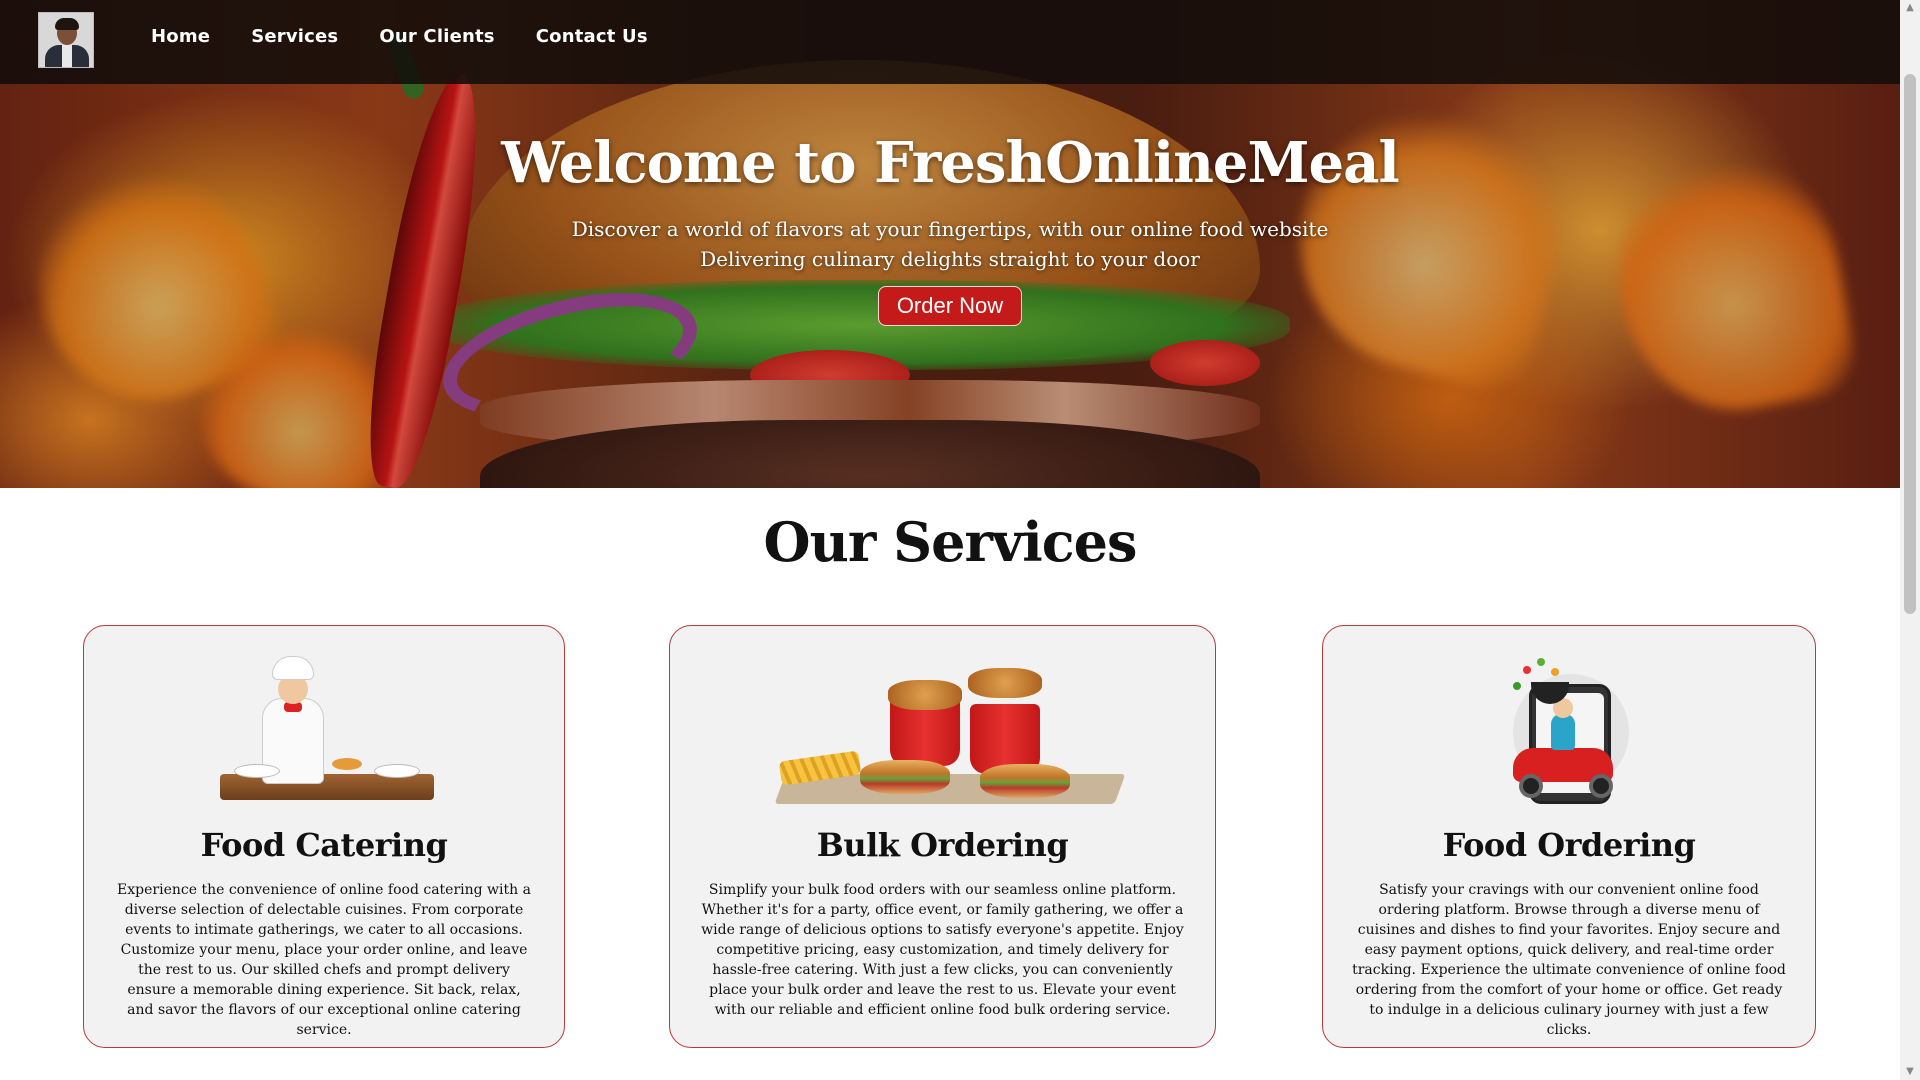  What do you see at coordinates (294, 36) in the screenshot?
I see `nav-services-link: Services` at bounding box center [294, 36].